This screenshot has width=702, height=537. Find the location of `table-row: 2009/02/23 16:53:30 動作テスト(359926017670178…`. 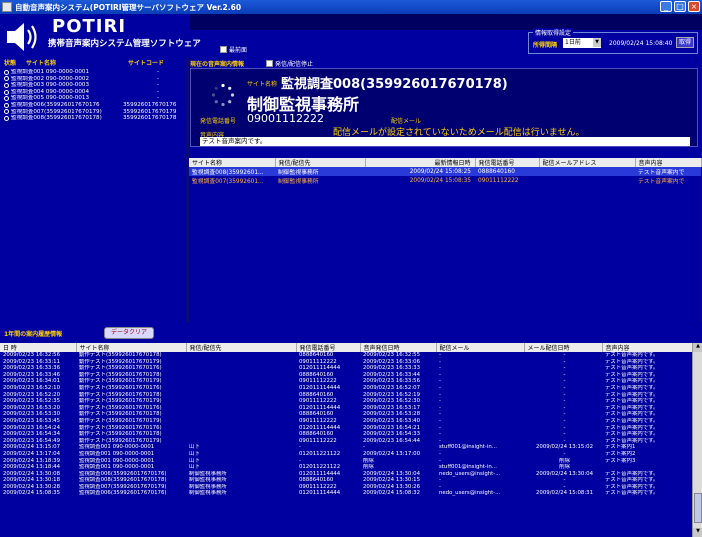

table-row: 2009/02/23 16:53:30 動作テスト(359926017670178… is located at coordinates (346, 414).